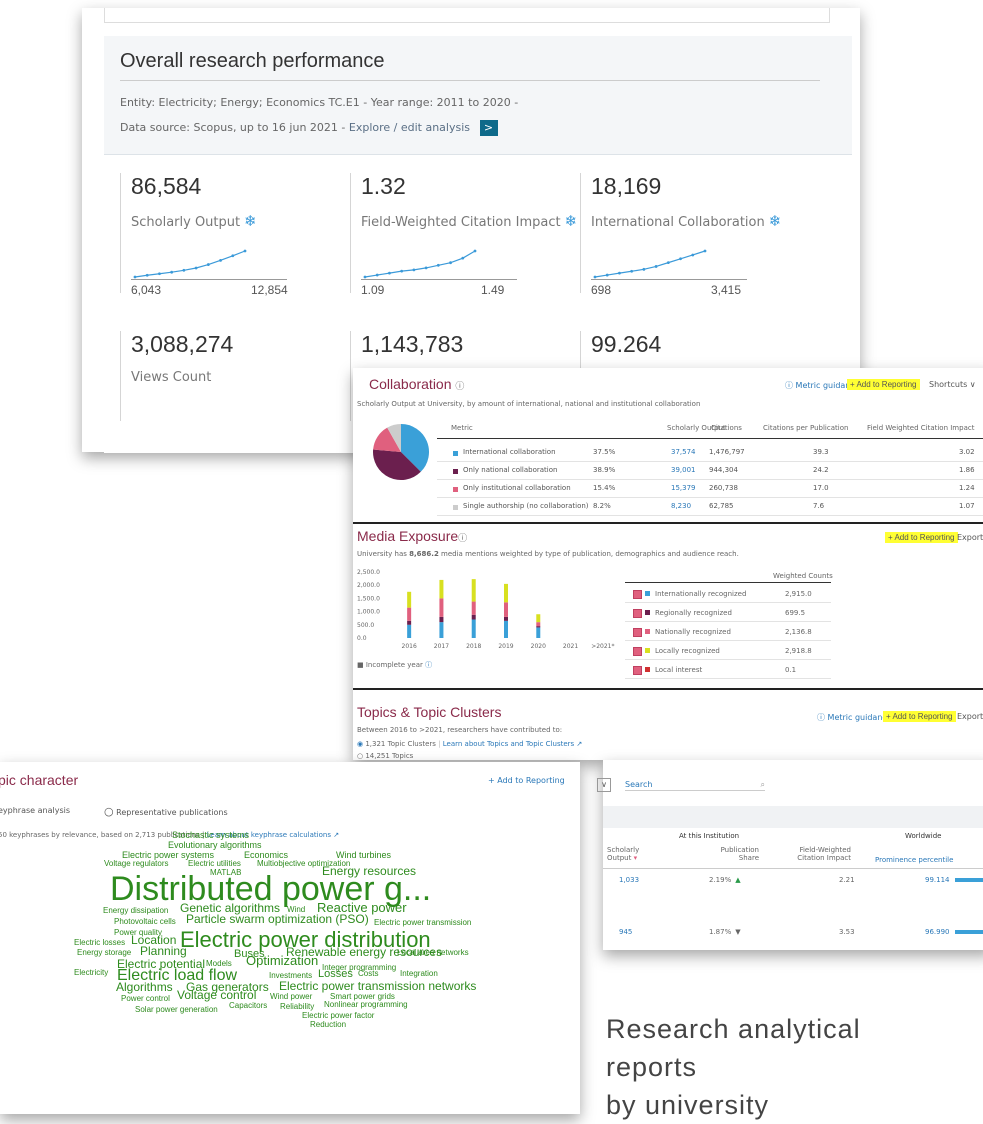 This screenshot has height=1124, width=983. I want to click on shortcuts-dropdown: Shortcuts ∨, so click(952, 384).